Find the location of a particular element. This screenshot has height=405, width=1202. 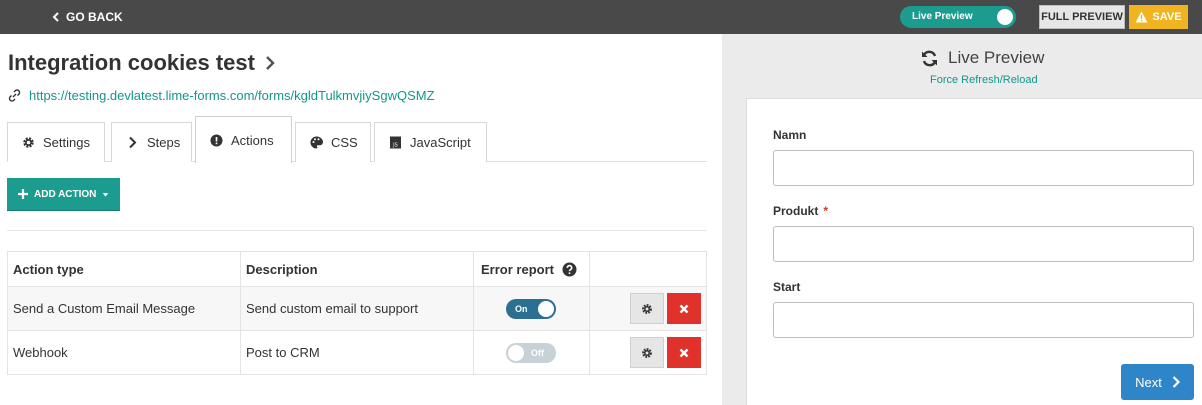

start-input is located at coordinates (983, 320).